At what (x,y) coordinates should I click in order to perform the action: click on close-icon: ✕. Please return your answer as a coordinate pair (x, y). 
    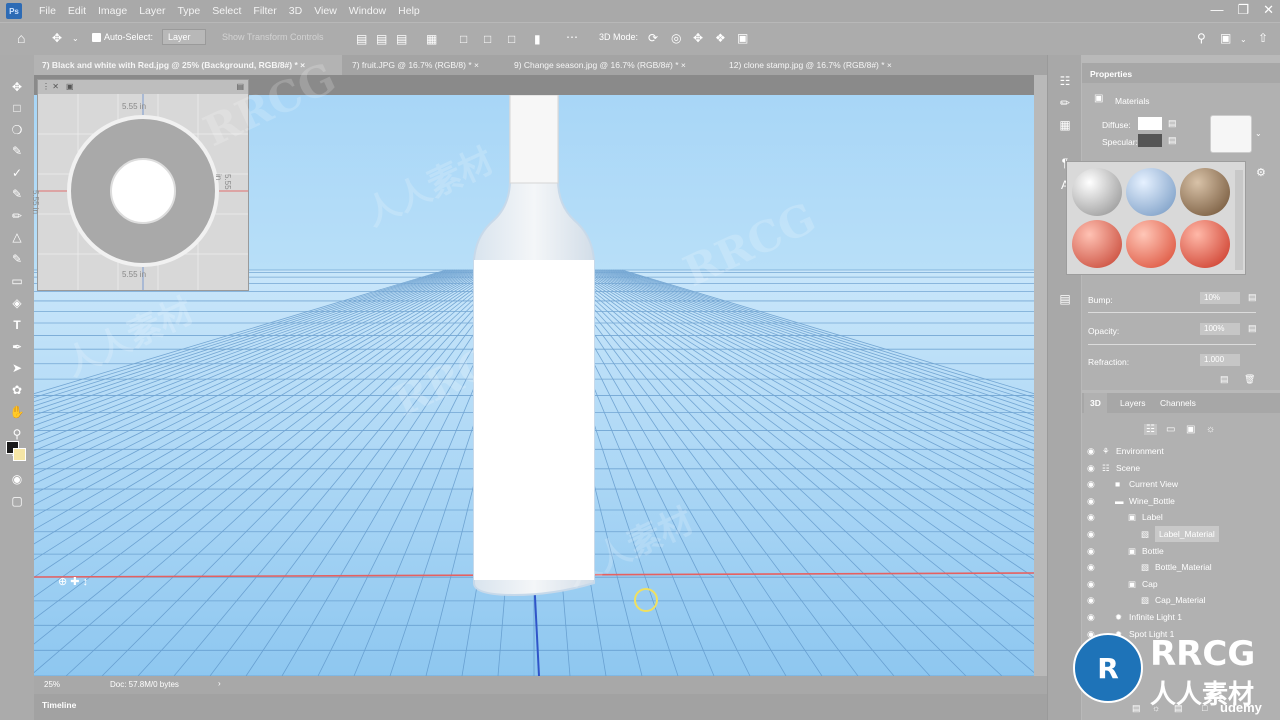
    Looking at the image, I should click on (1268, 10).